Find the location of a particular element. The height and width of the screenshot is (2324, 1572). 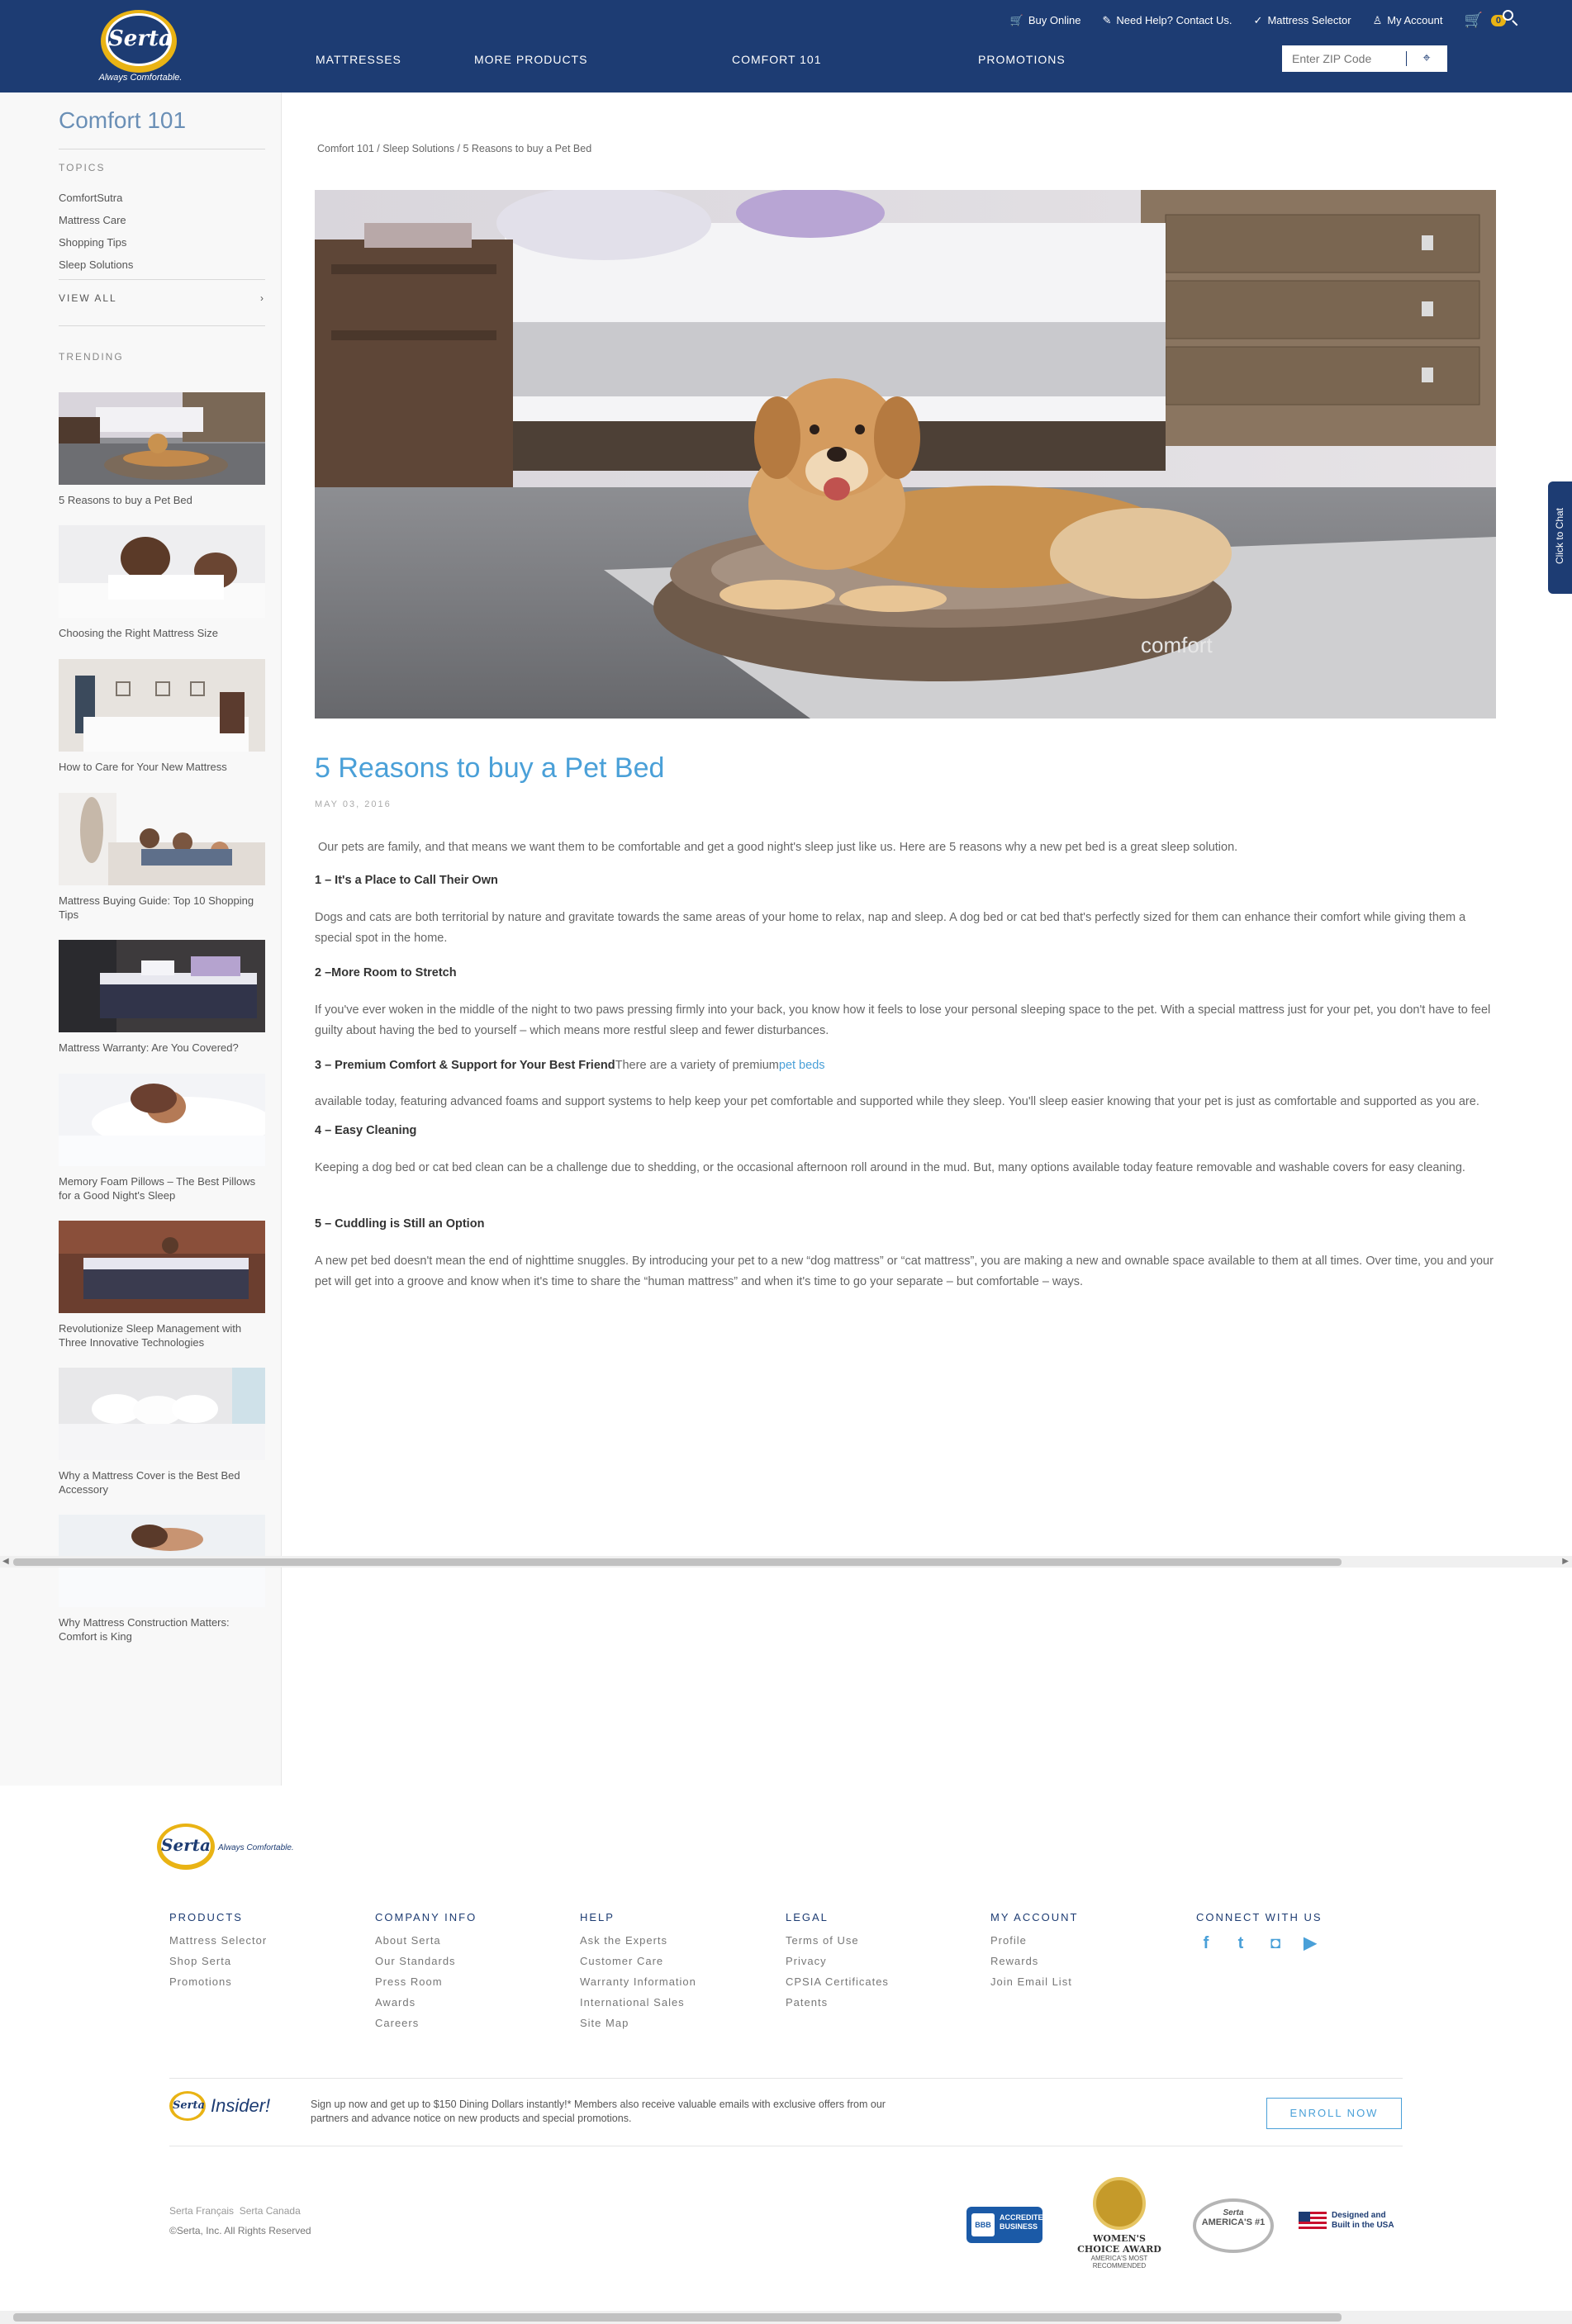

contact-us-link: ✎ Need Help? Contact Us. is located at coordinates (1167, 20).